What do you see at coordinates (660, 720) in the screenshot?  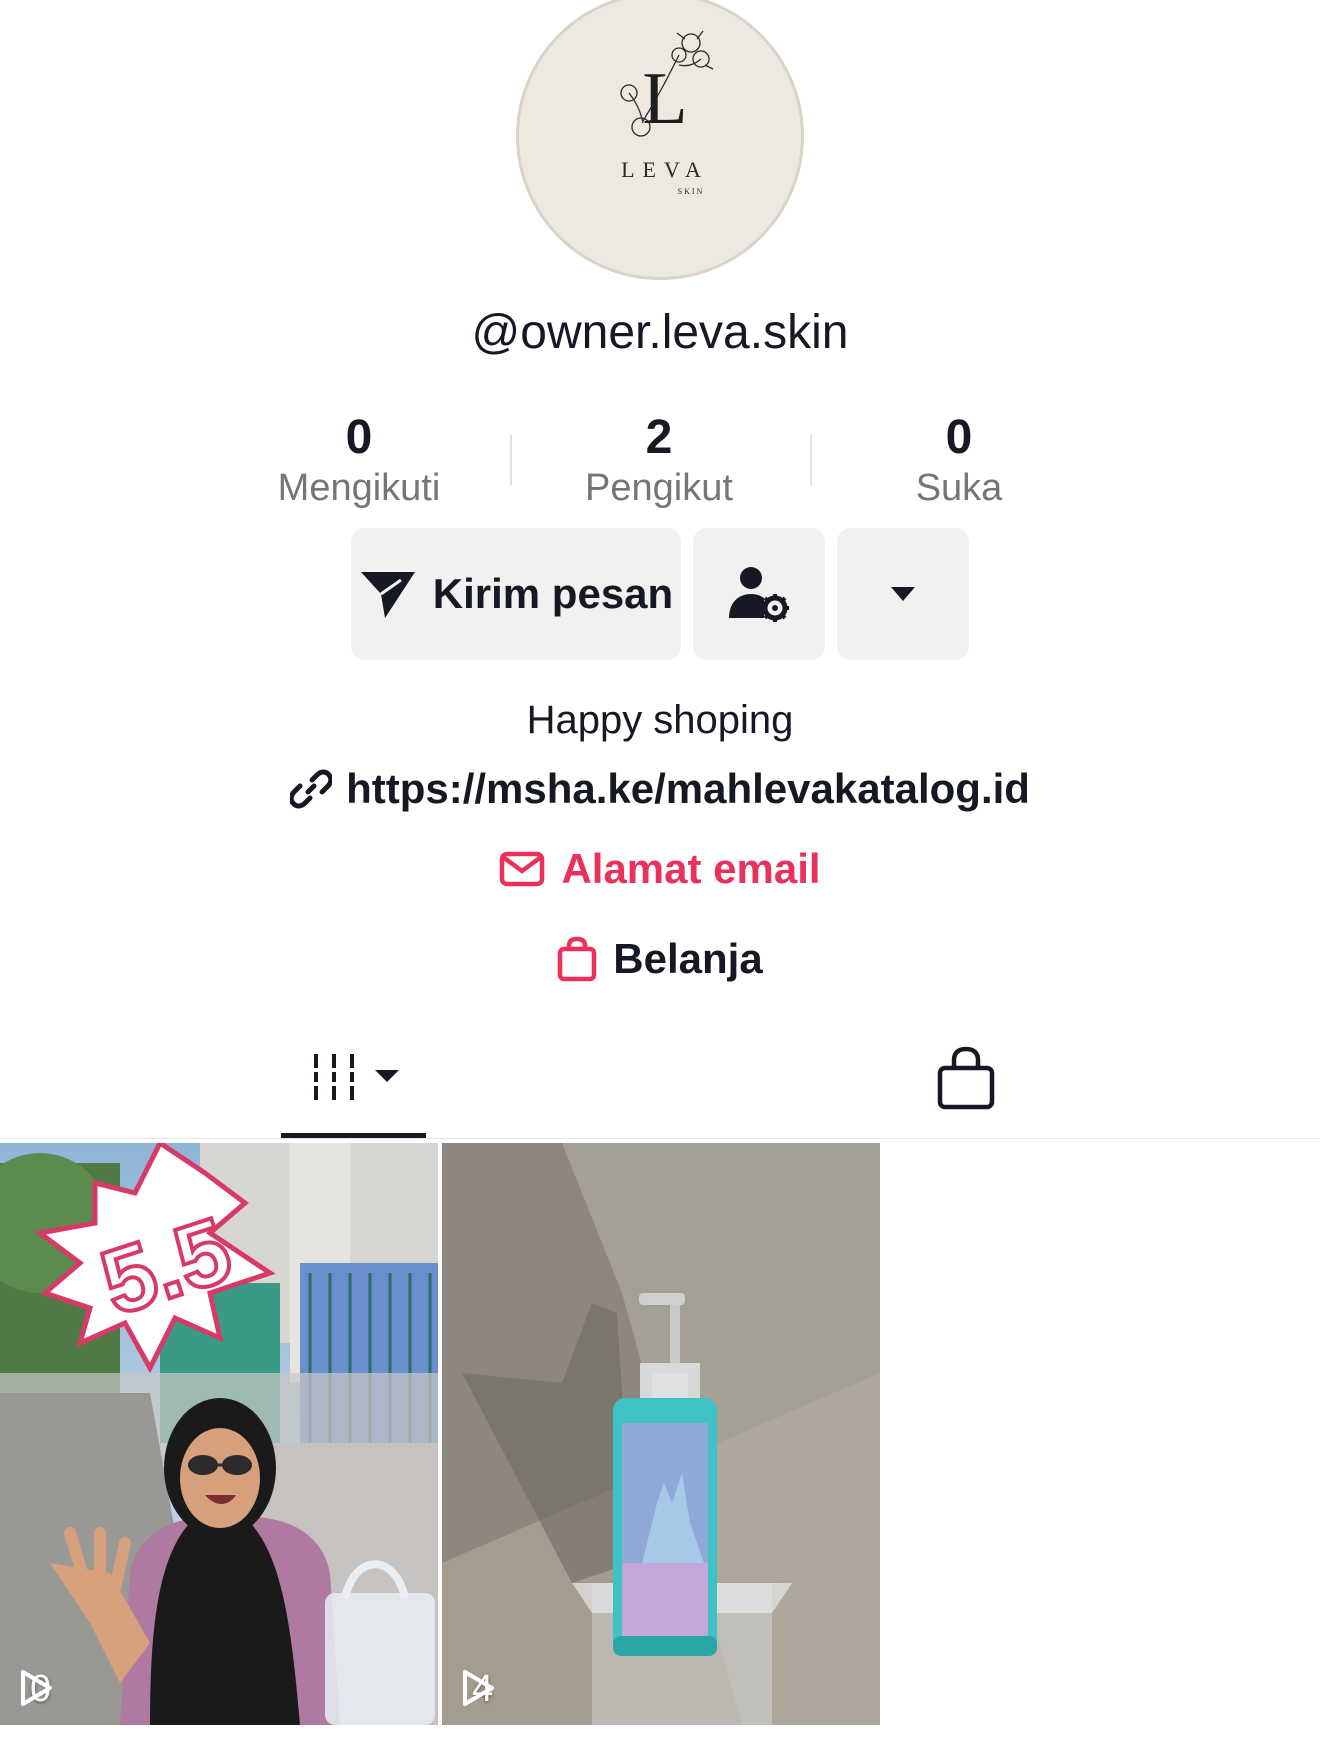 I see `bio-text: Happy shoping` at bounding box center [660, 720].